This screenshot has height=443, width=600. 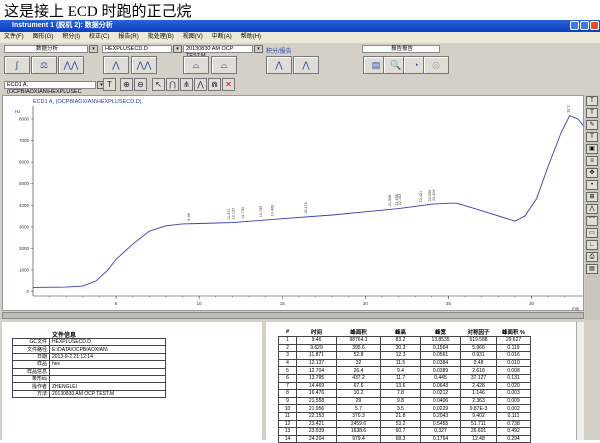 I want to click on table-row: 9 21.558 29 9.8 0.0406 2.363 0.009, so click(x=404, y=401).